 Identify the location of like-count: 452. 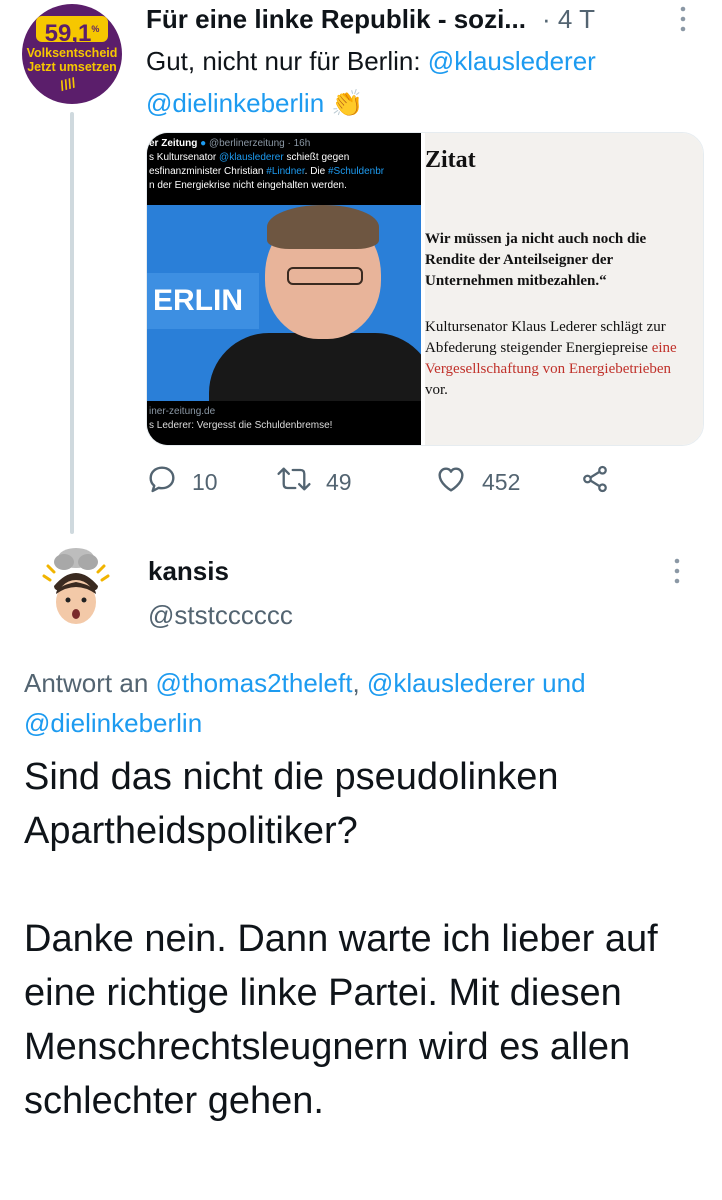
(501, 481).